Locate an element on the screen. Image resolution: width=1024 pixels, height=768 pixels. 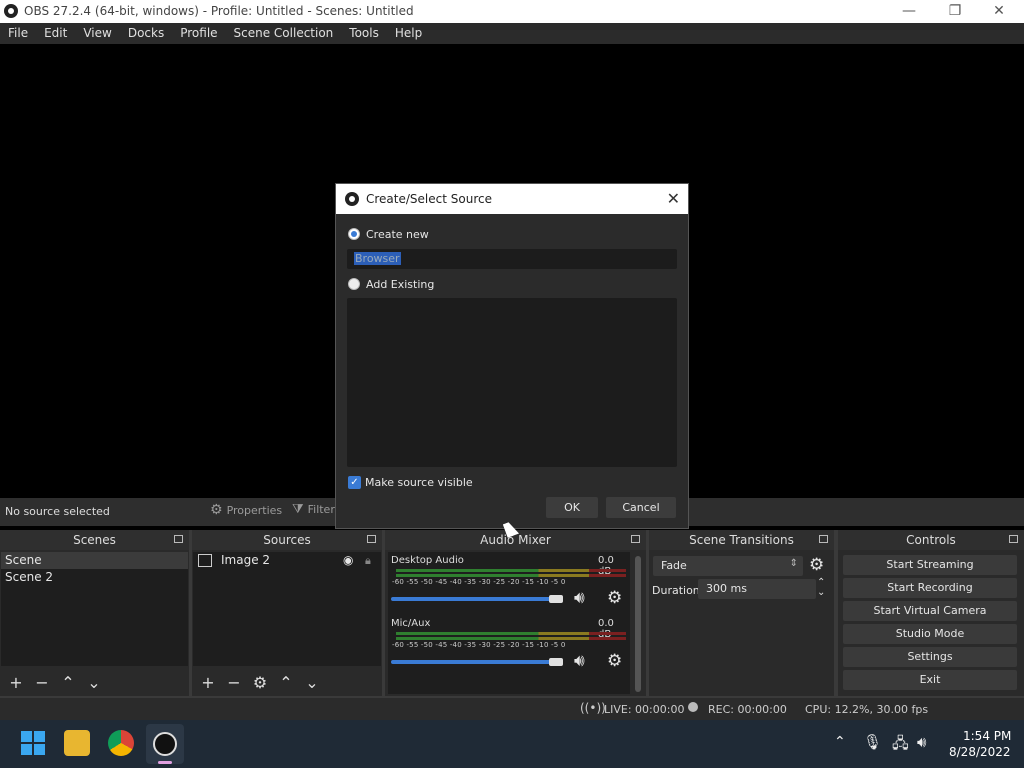
sources-toolbar: + − ⚙ ⌃ ⌄ is located at coordinates (287, 682).